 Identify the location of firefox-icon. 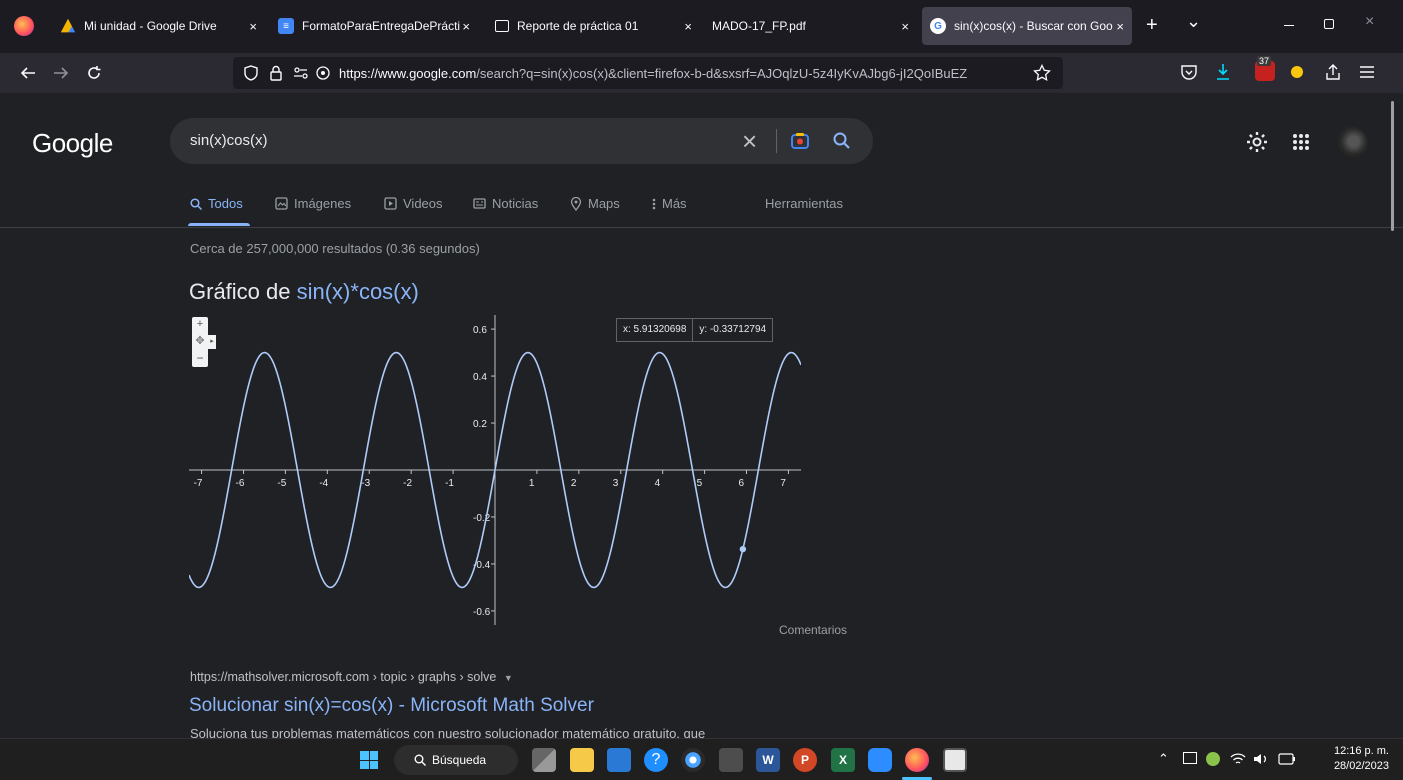
(24, 26).